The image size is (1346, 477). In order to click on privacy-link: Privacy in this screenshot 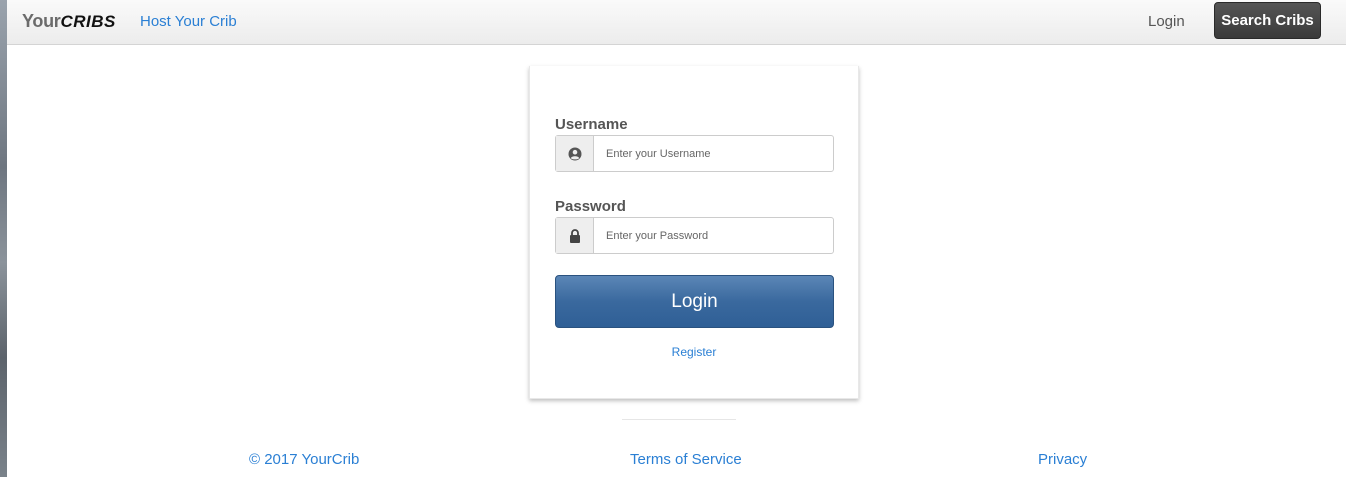, I will do `click(1062, 459)`.